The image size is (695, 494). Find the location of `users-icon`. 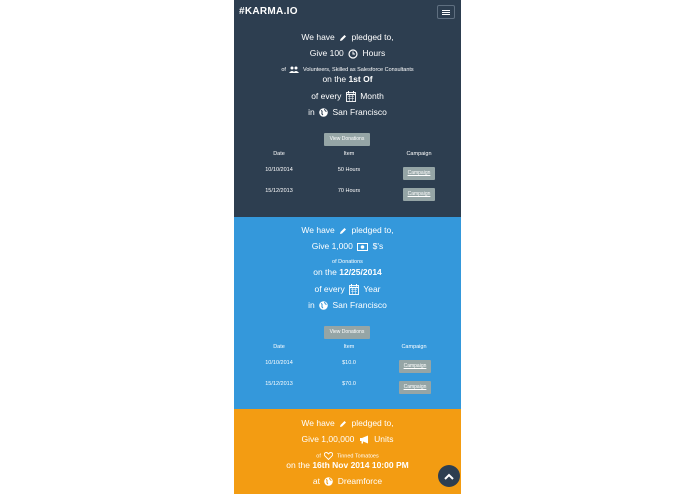

users-icon is located at coordinates (294, 69).